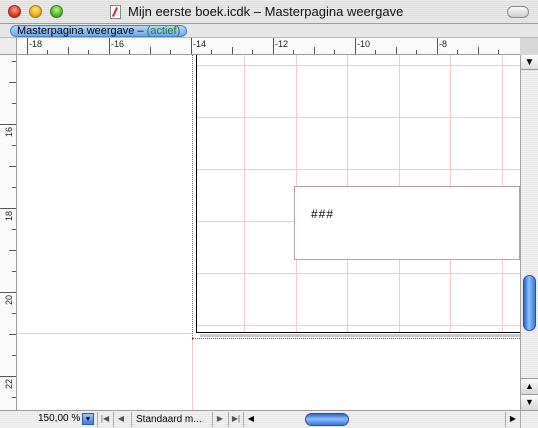  Describe the element at coordinates (364, 44) in the screenshot. I see `ruler-label: -10` at that location.